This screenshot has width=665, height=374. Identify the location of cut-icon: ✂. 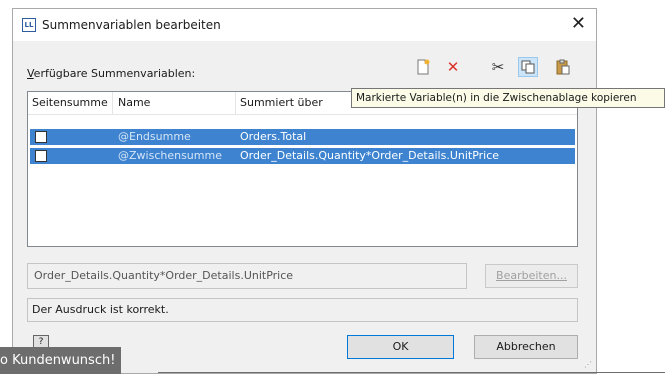
(498, 67).